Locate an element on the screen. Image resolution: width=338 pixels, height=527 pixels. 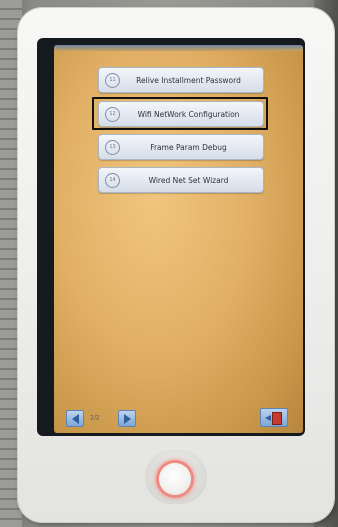
exit-button is located at coordinates (274, 417).